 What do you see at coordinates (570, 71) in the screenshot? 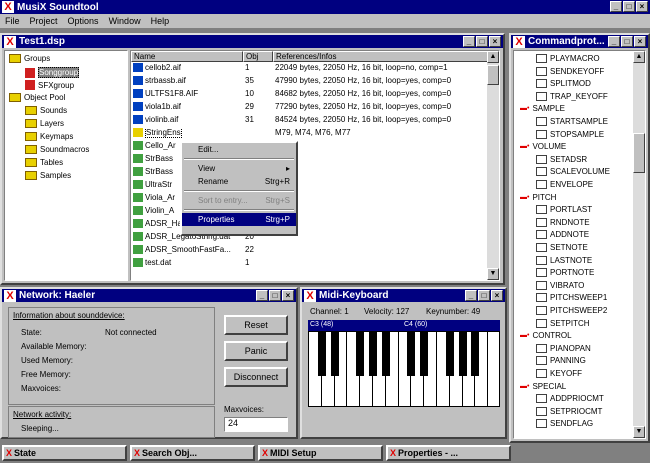
I see `command-item: SENDKEYOFF` at bounding box center [570, 71].